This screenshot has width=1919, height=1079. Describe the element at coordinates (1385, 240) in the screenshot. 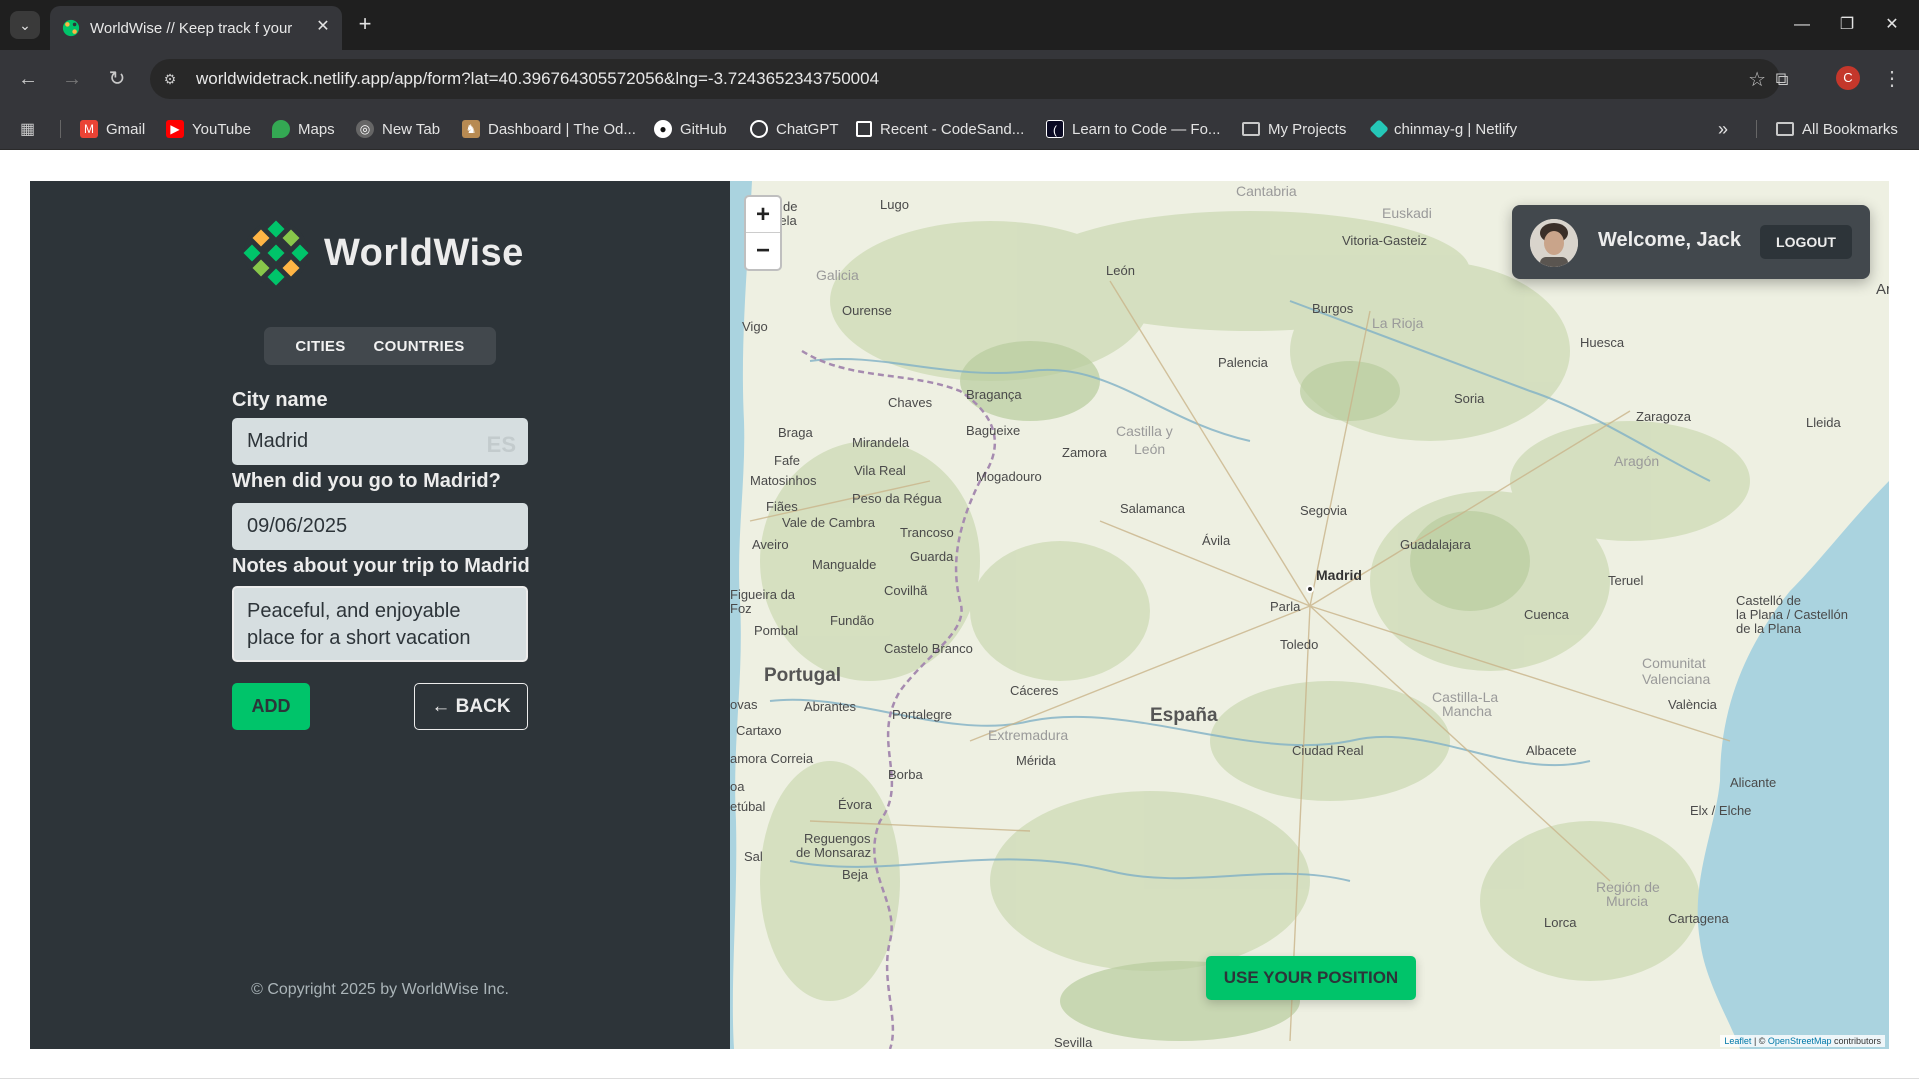

I see `map-place: Vitoria-Gasteiz` at that location.